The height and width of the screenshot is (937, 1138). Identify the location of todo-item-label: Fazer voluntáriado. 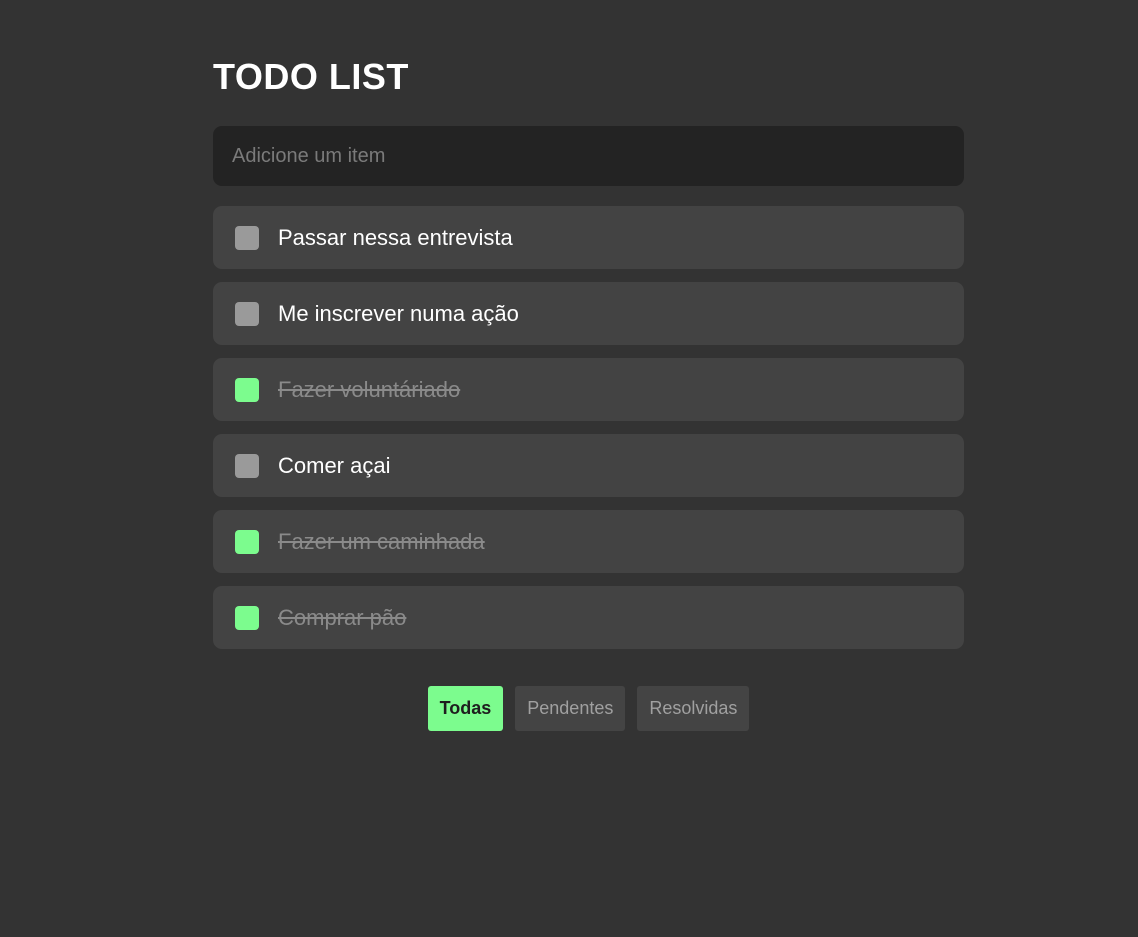
(369, 389).